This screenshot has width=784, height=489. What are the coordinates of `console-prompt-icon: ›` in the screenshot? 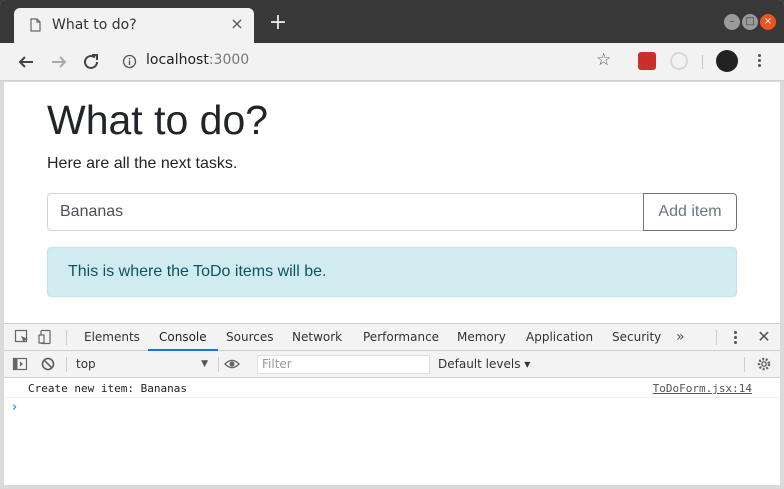 It's located at (15, 407).